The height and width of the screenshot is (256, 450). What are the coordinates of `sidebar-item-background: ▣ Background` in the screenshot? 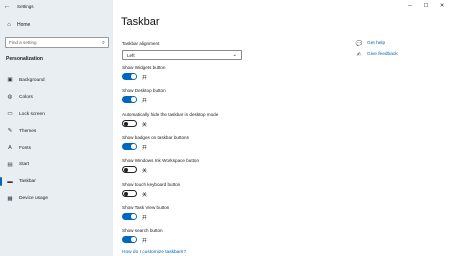 It's located at (56, 80).